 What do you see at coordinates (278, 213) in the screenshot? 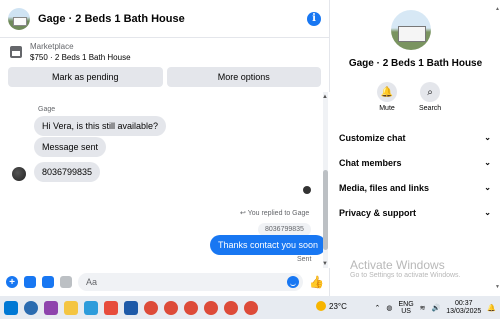
I see `reply-note-text: You replied to Gage` at bounding box center [278, 213].